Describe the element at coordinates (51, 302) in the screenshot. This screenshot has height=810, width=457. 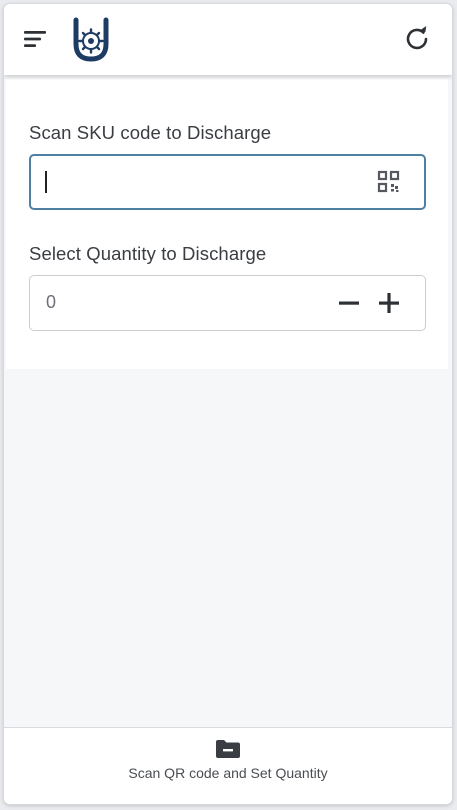
I see `quantity-value: 0` at that location.